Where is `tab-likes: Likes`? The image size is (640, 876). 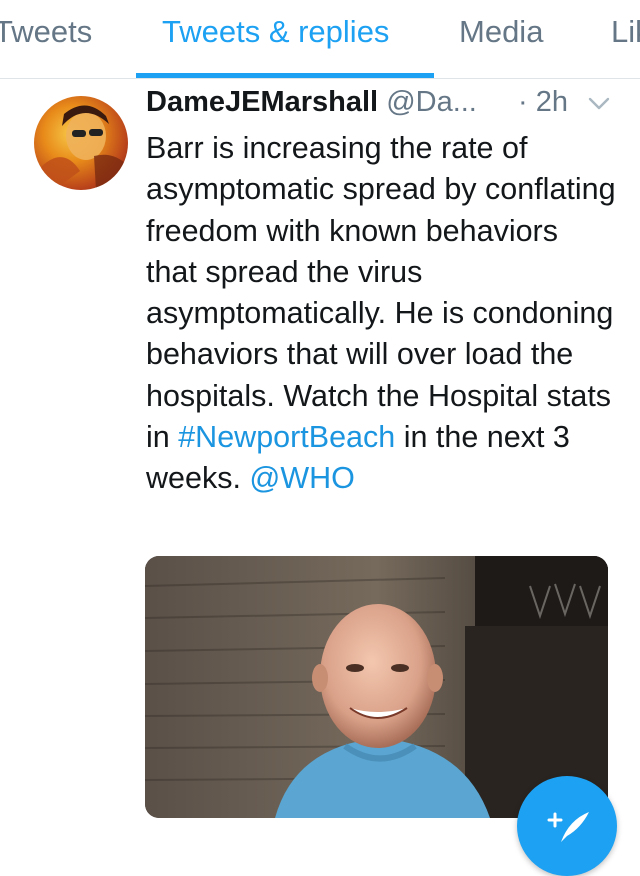
tab-likes: Likes is located at coordinates (625, 32).